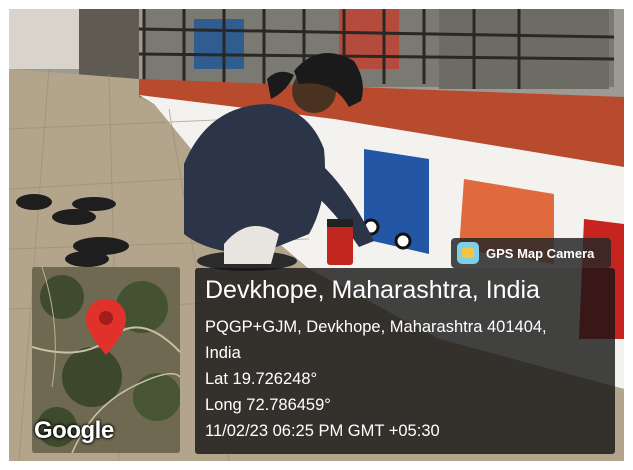 The width and height of the screenshot is (633, 470). Describe the element at coordinates (322, 431) in the screenshot. I see `datetime-text: 11/02/23 06:25 PM GMT +05:30` at that location.